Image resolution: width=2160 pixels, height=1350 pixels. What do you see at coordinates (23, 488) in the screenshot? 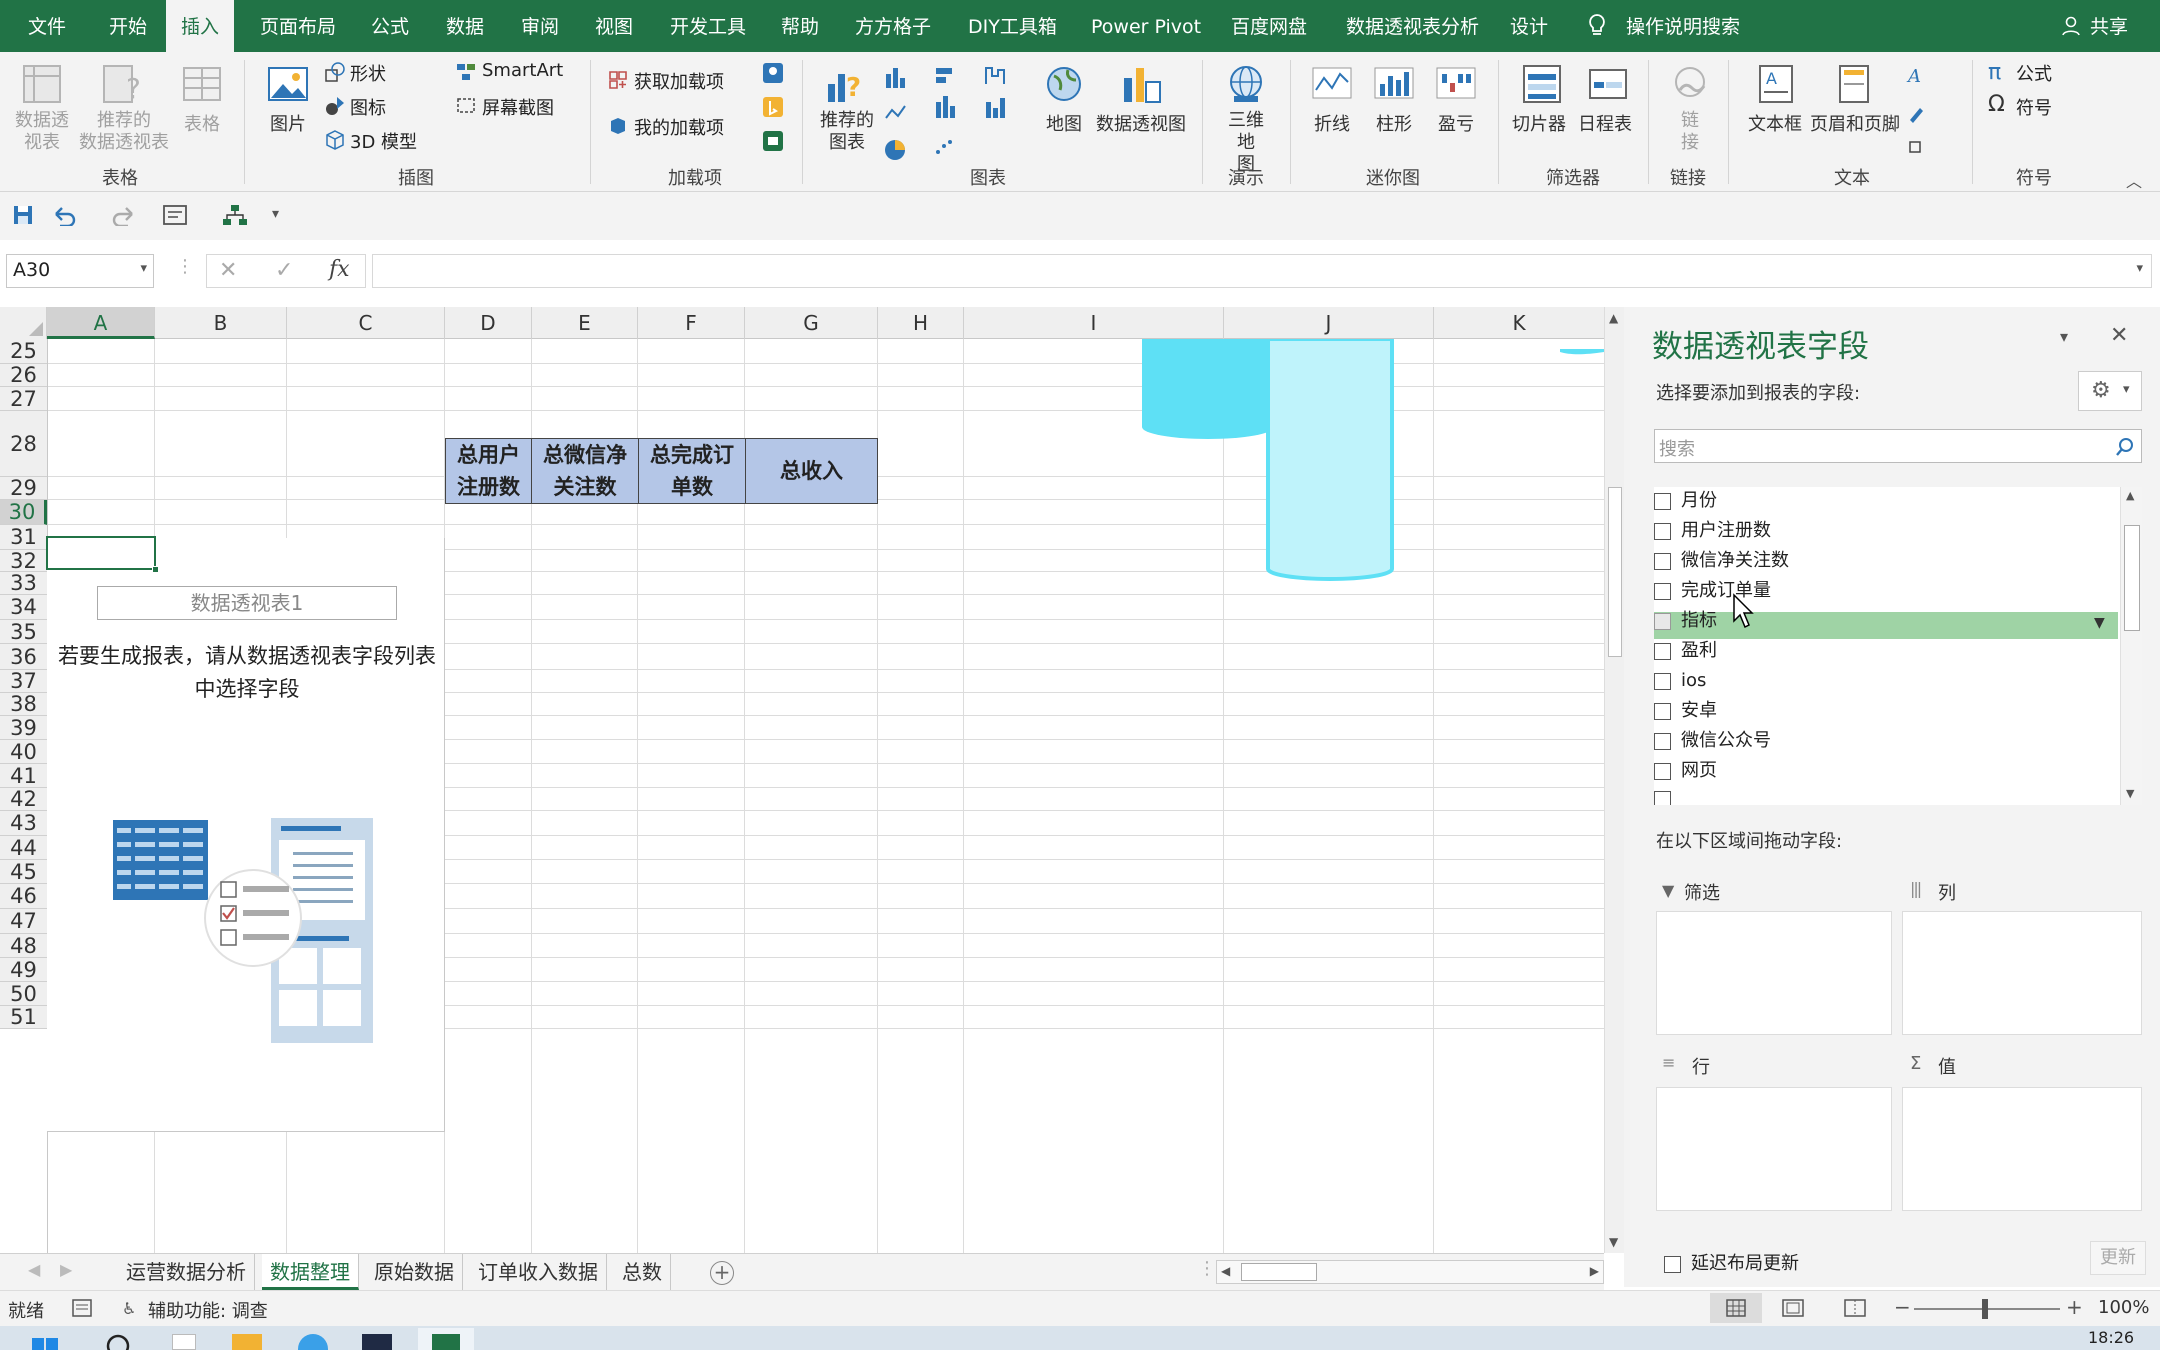
I see `row-header: 29` at bounding box center [23, 488].